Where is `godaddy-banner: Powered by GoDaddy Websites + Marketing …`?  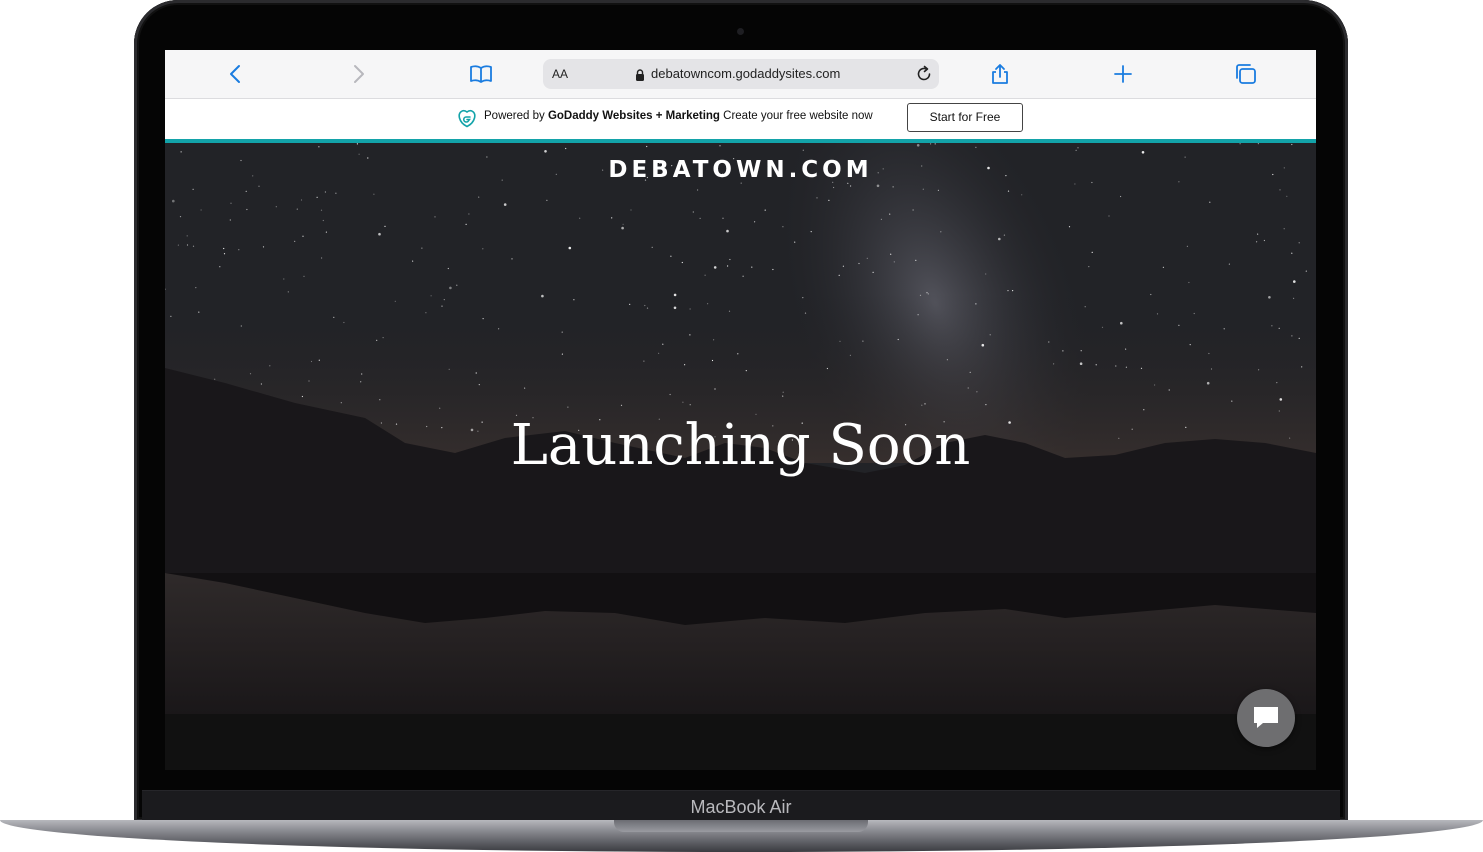
godaddy-banner: Powered by GoDaddy Websites + Marketing … is located at coordinates (740, 121).